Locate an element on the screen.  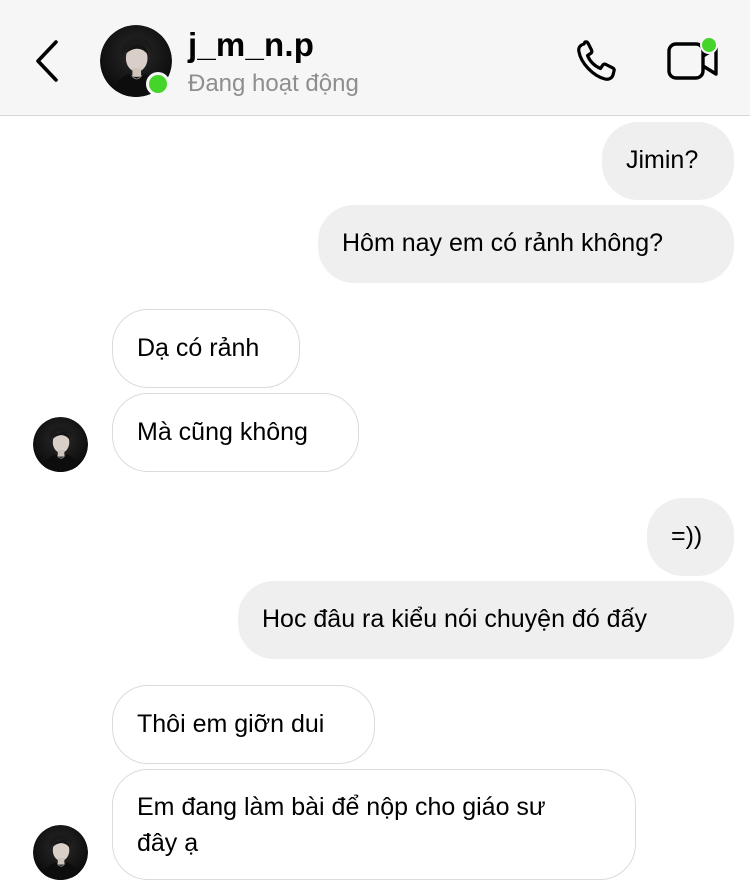
active-status: Đang hoạt động is located at coordinates (273, 83).